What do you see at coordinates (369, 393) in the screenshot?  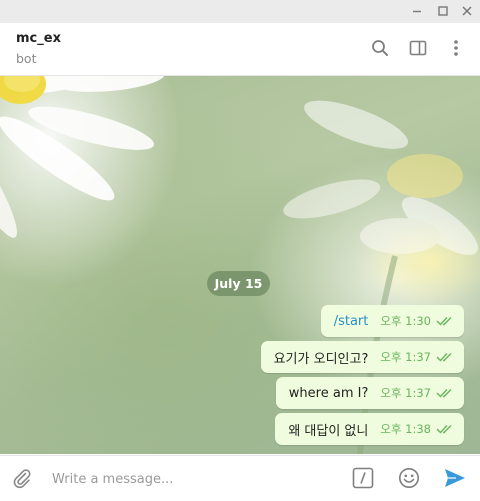 I see `message-bubble: where am I? 오후 1:37` at bounding box center [369, 393].